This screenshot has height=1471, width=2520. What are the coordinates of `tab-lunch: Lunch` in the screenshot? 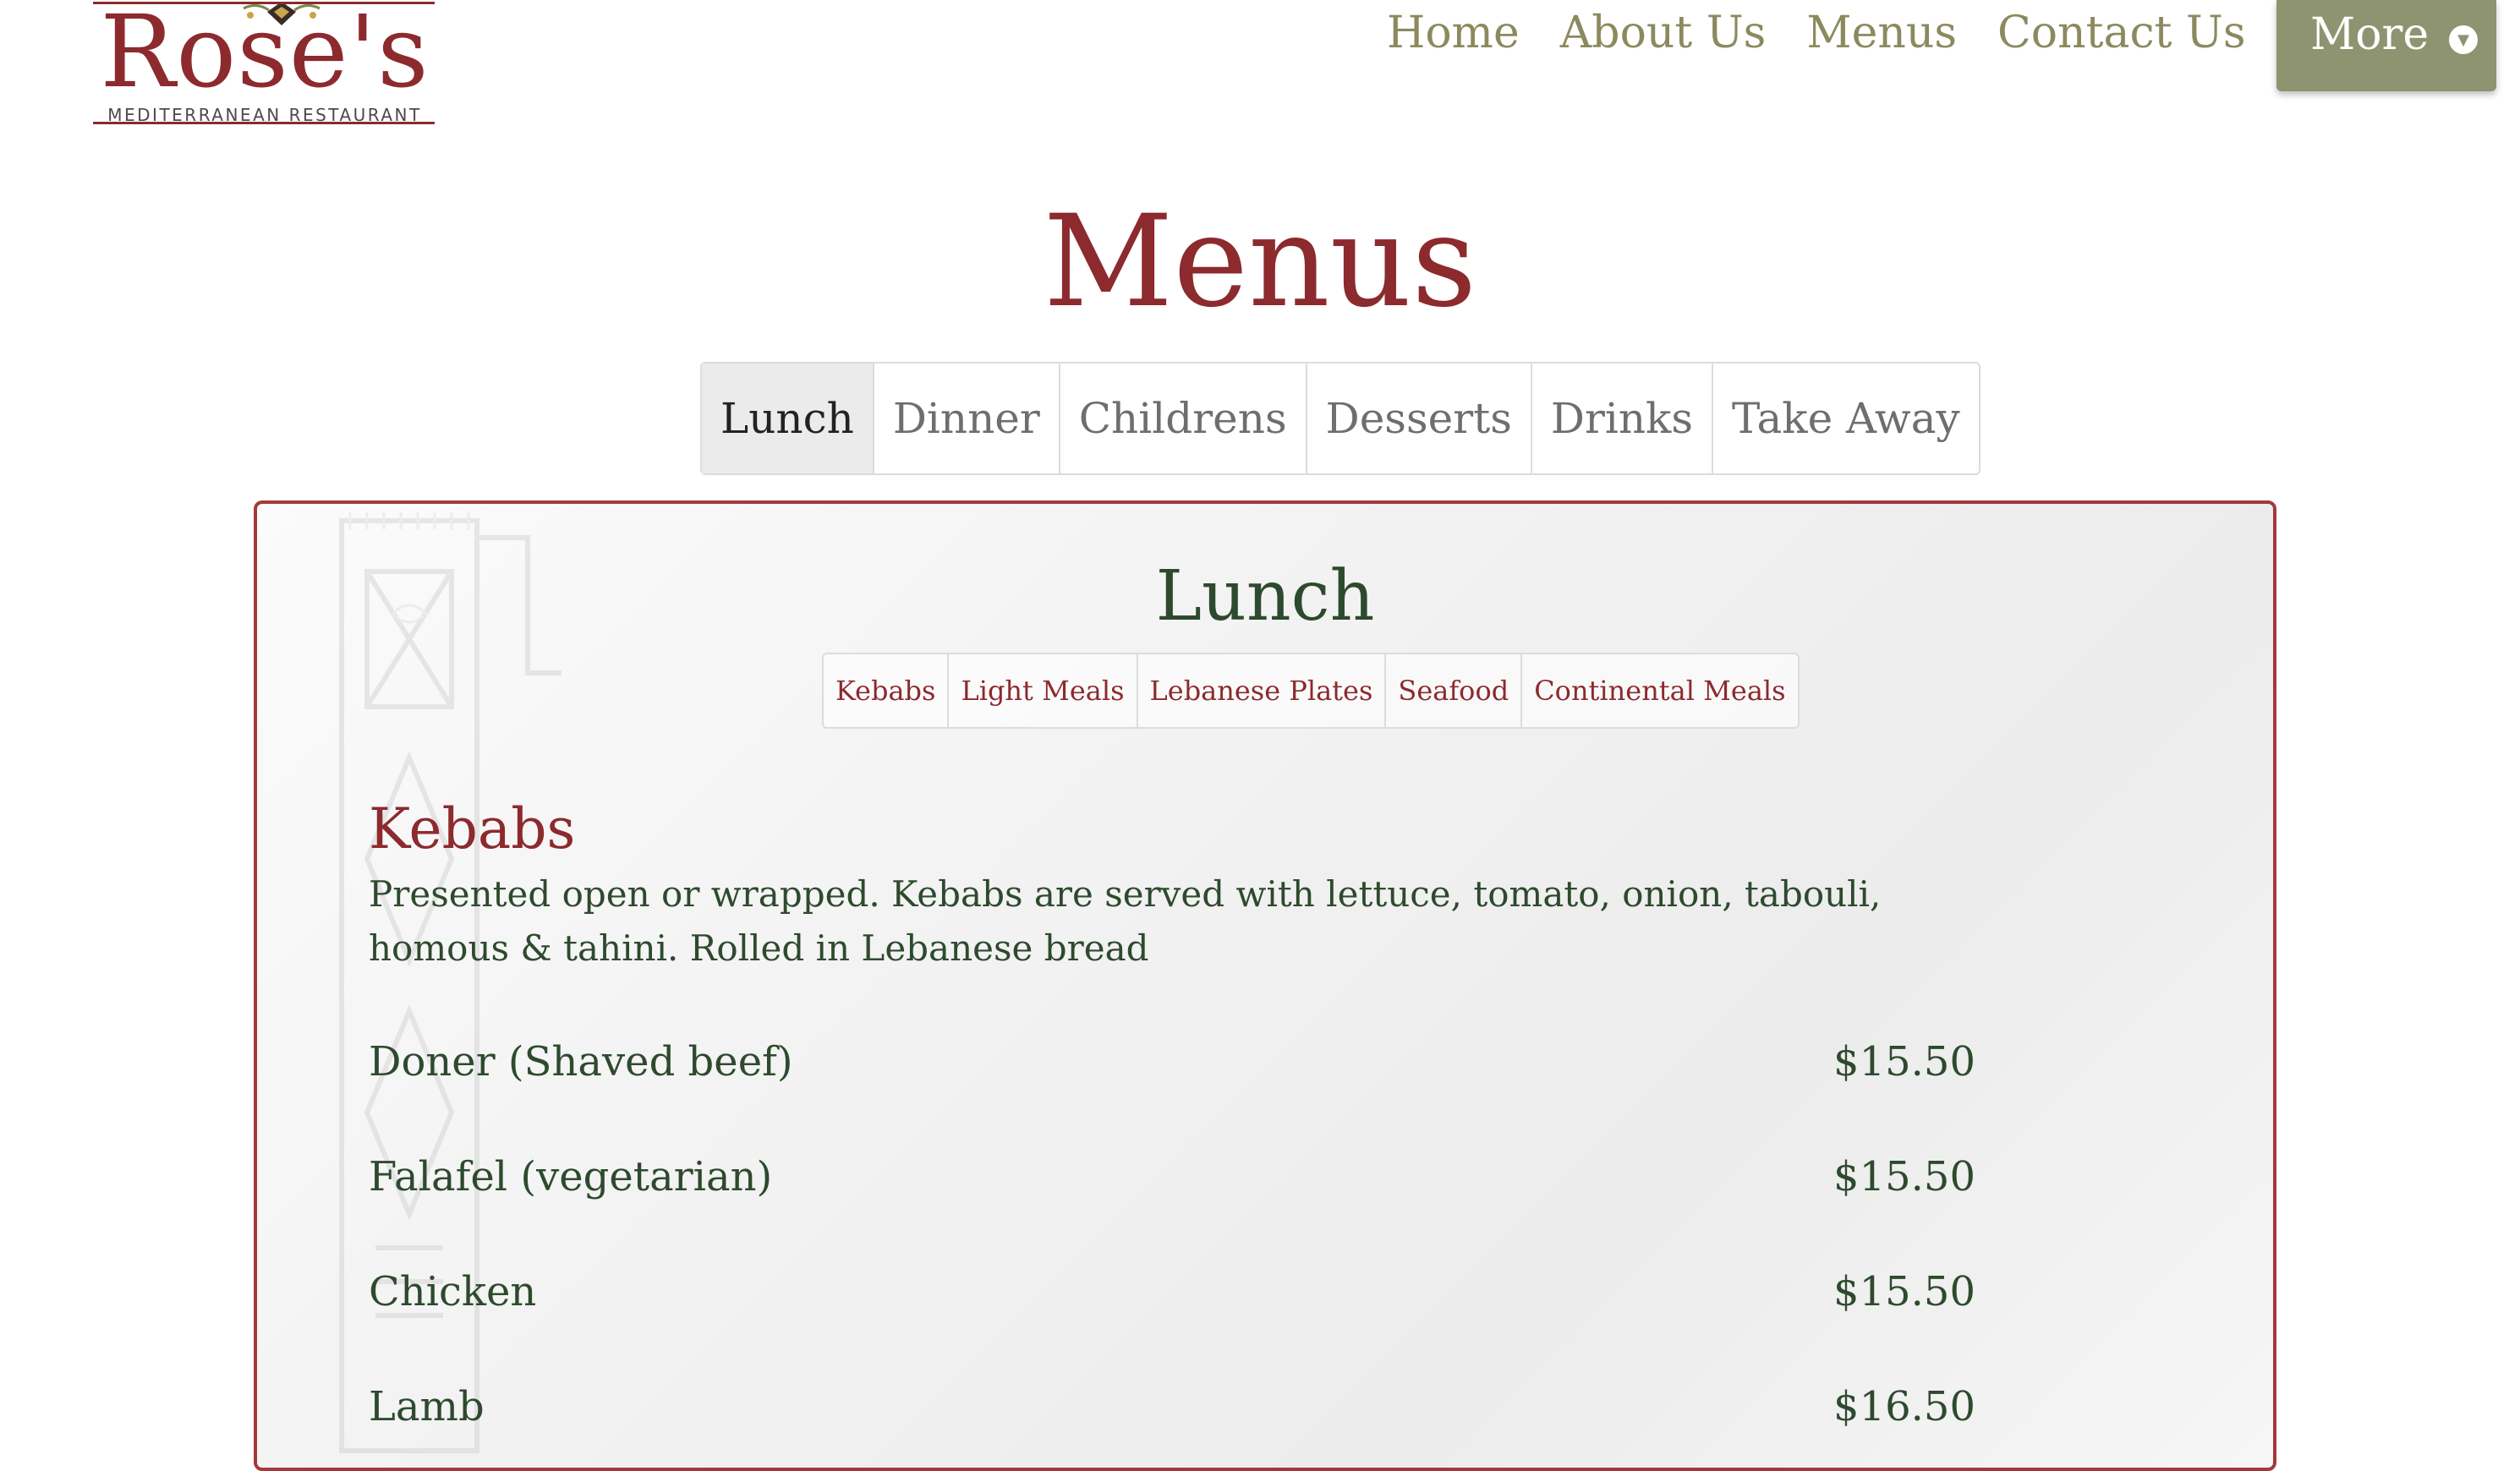 It's located at (787, 418).